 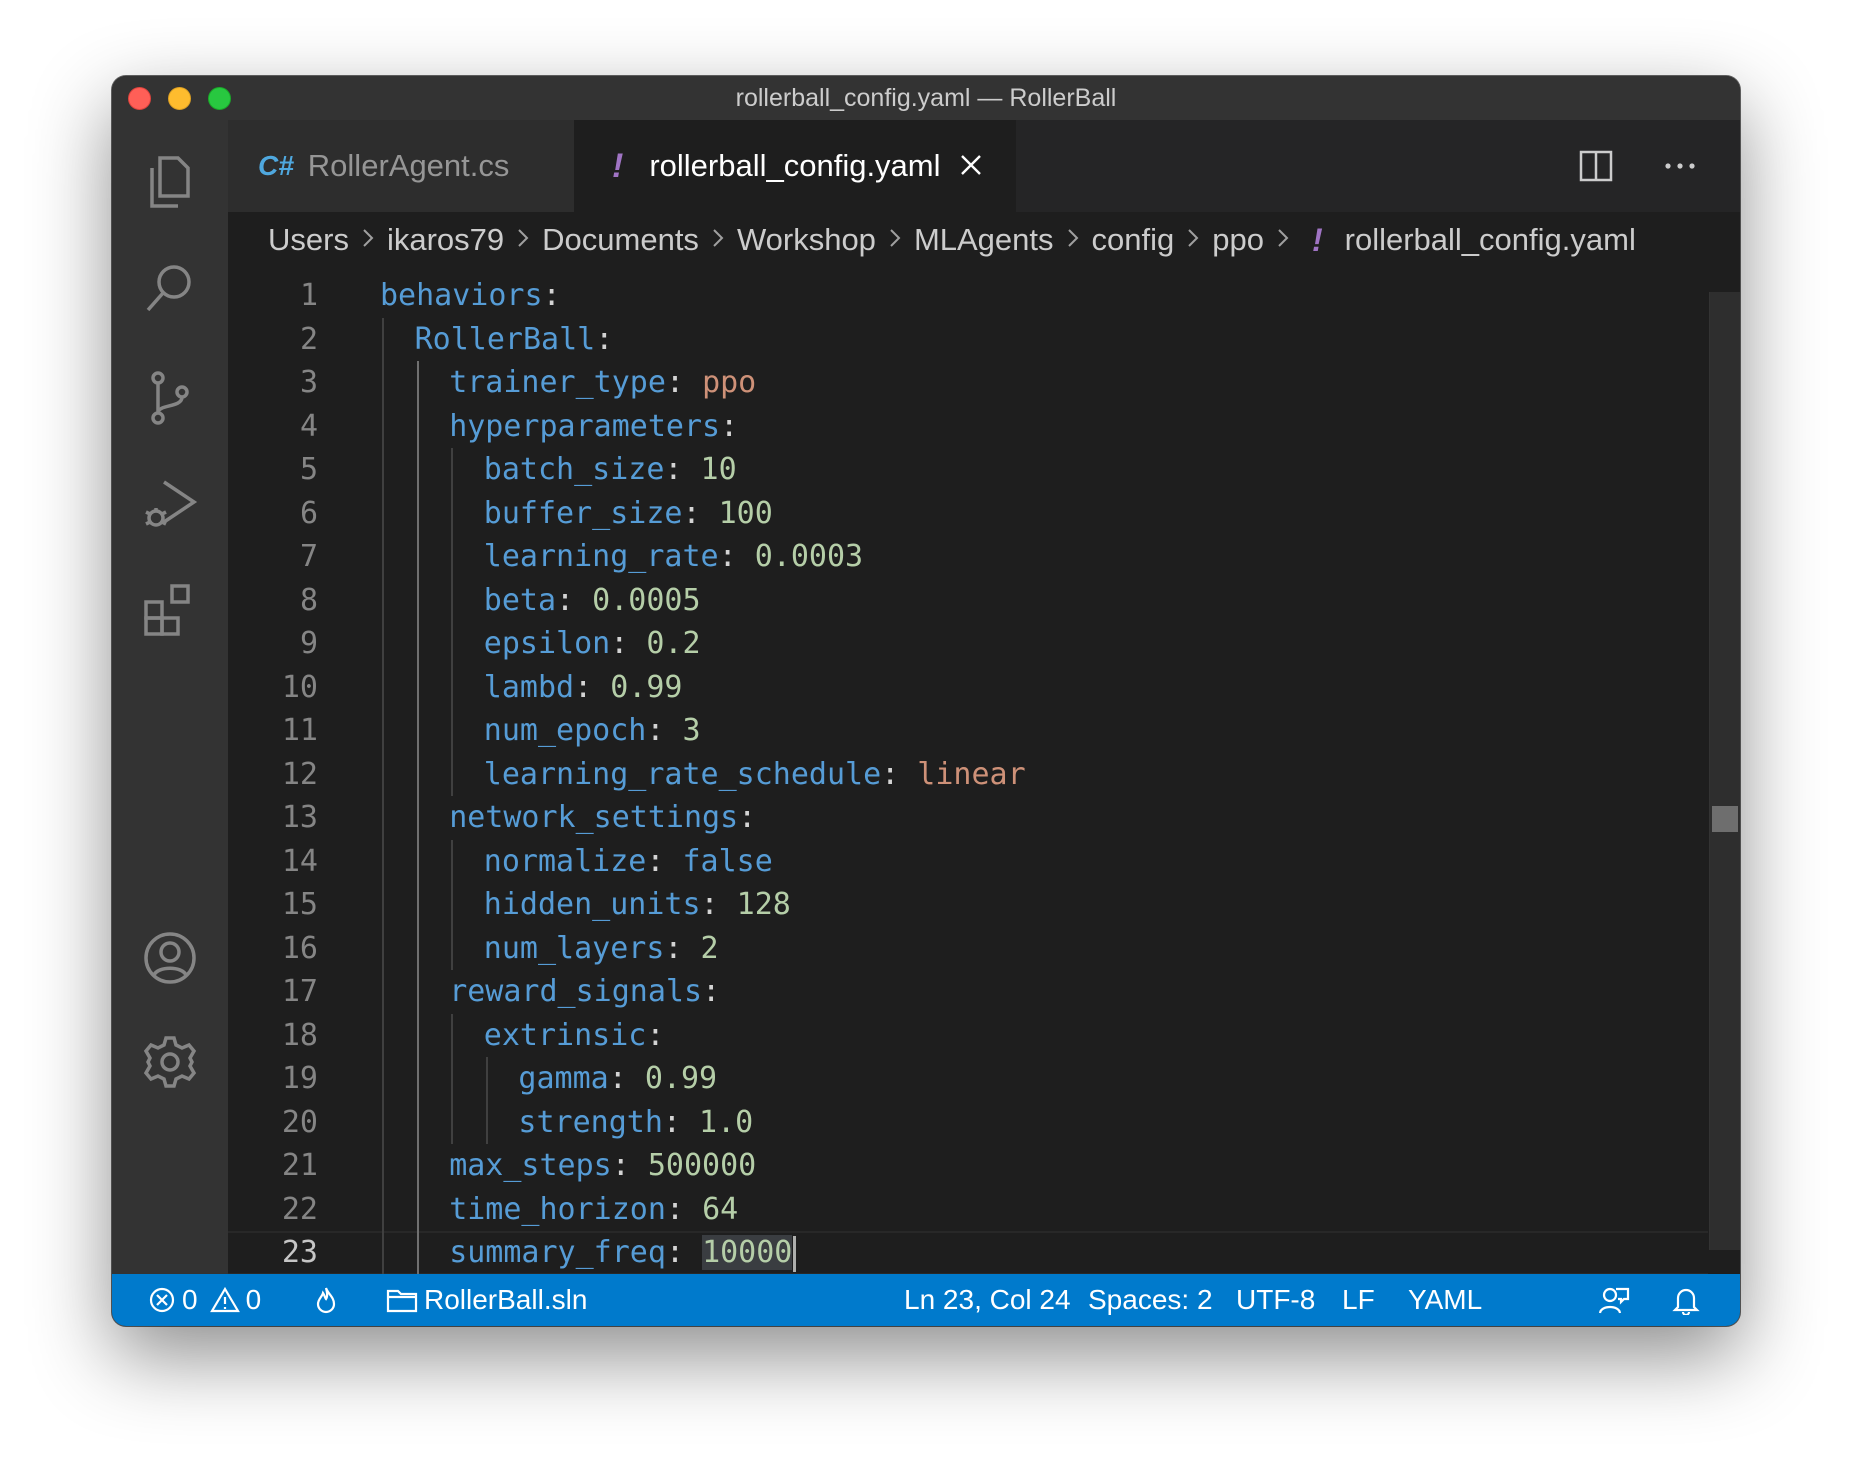 I want to click on breadcrumb-item: ikaros79, so click(x=445, y=240).